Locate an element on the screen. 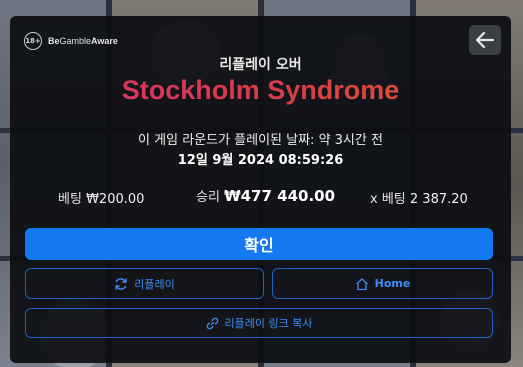 The height and width of the screenshot is (367, 523). arrow-left-icon is located at coordinates (485, 40).